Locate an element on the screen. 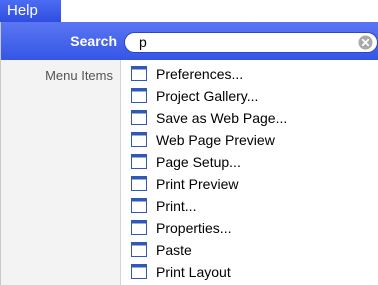 The width and height of the screenshot is (378, 285). search-row: Search p is located at coordinates (189, 41).